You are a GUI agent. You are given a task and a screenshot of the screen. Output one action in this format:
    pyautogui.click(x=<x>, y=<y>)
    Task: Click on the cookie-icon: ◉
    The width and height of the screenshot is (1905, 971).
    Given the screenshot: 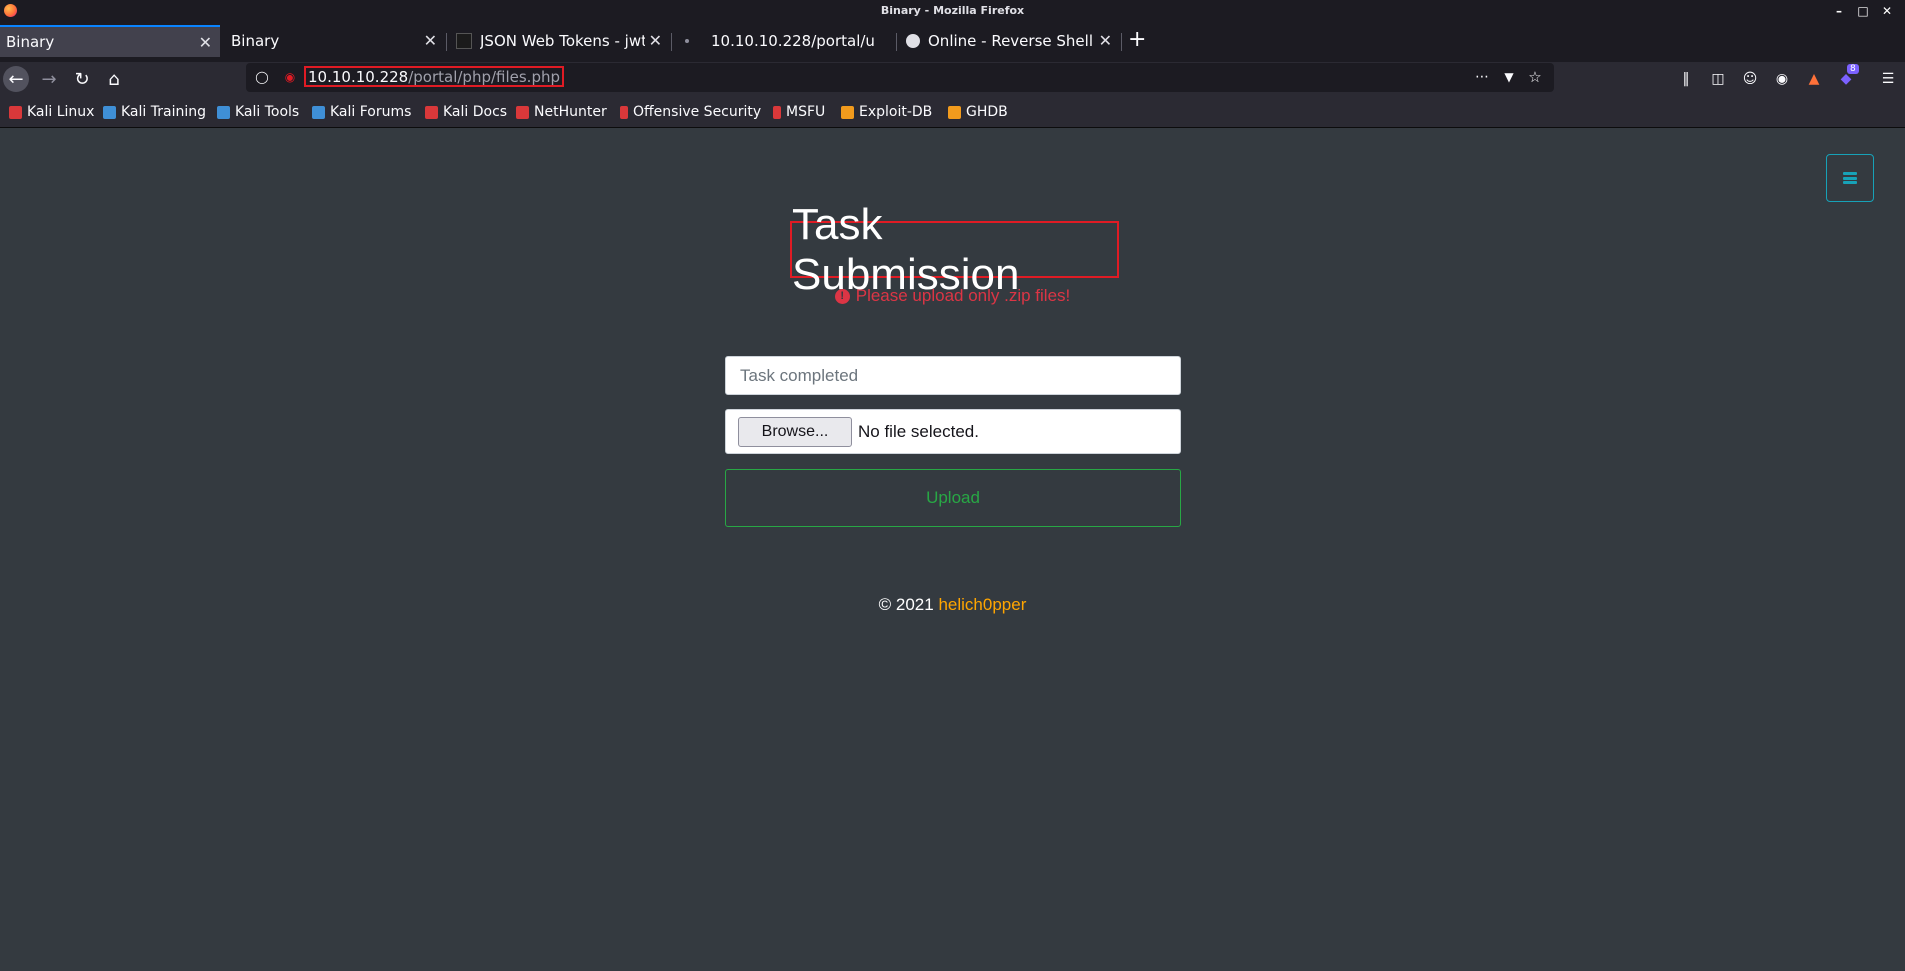 What is the action you would take?
    pyautogui.click(x=1782, y=79)
    